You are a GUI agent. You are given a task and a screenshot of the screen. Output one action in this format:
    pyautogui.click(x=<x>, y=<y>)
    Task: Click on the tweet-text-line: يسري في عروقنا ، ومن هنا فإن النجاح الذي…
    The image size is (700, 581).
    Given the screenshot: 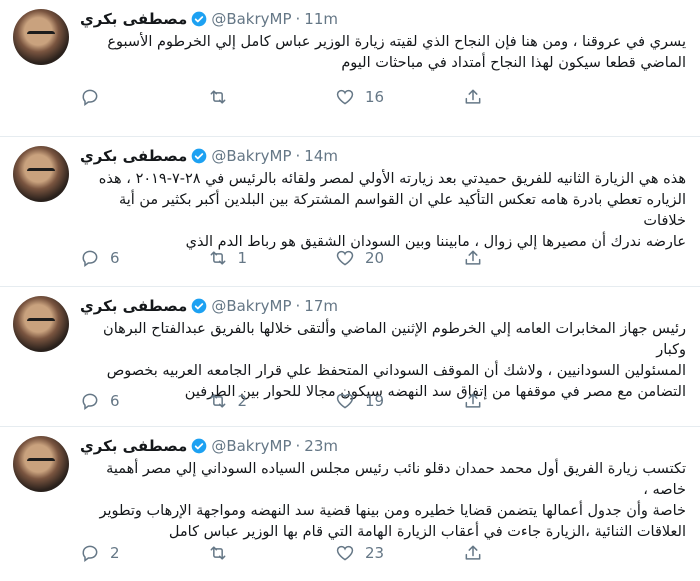 What is the action you would take?
    pyautogui.click(x=396, y=42)
    